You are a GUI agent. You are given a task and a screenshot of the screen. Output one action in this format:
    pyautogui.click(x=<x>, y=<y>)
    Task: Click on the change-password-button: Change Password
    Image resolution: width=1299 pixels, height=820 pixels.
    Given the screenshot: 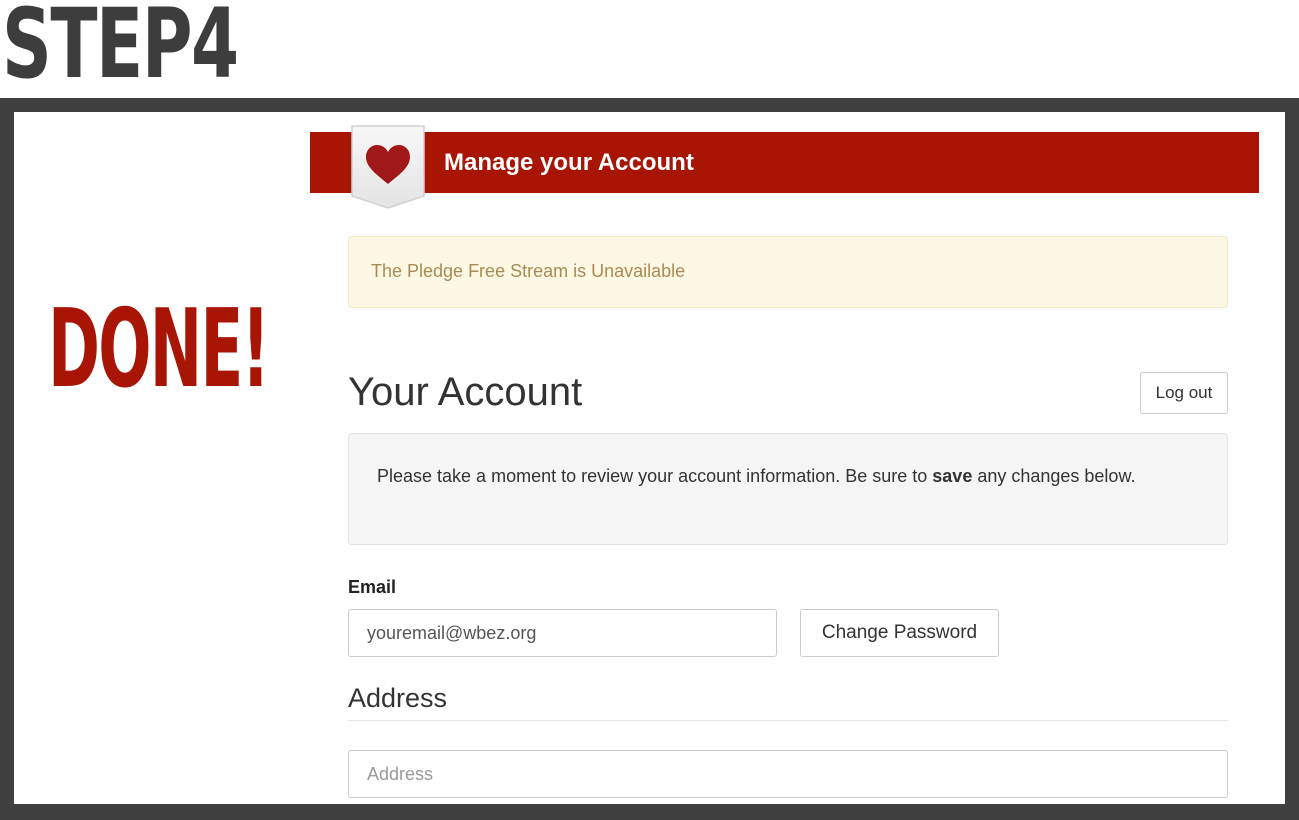 What is the action you would take?
    pyautogui.click(x=899, y=633)
    